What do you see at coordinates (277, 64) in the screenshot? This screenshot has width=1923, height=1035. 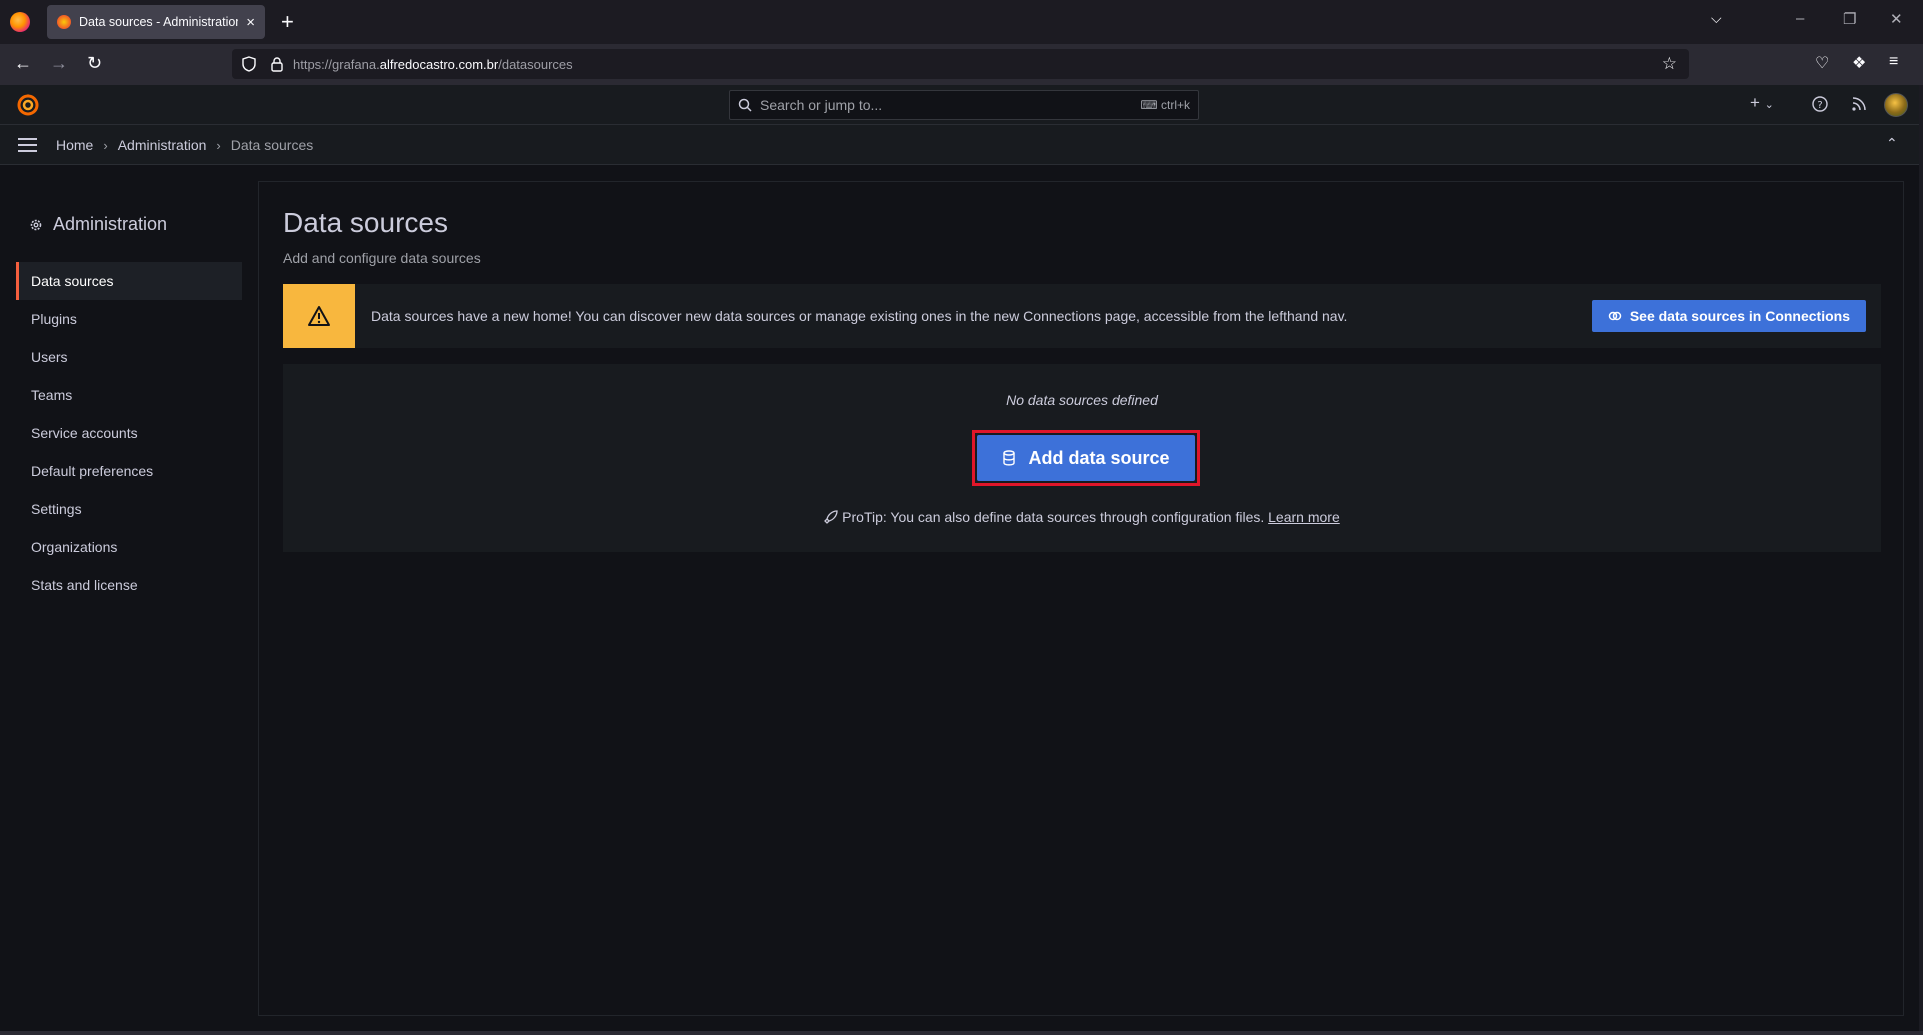 I see `lock-icon` at bounding box center [277, 64].